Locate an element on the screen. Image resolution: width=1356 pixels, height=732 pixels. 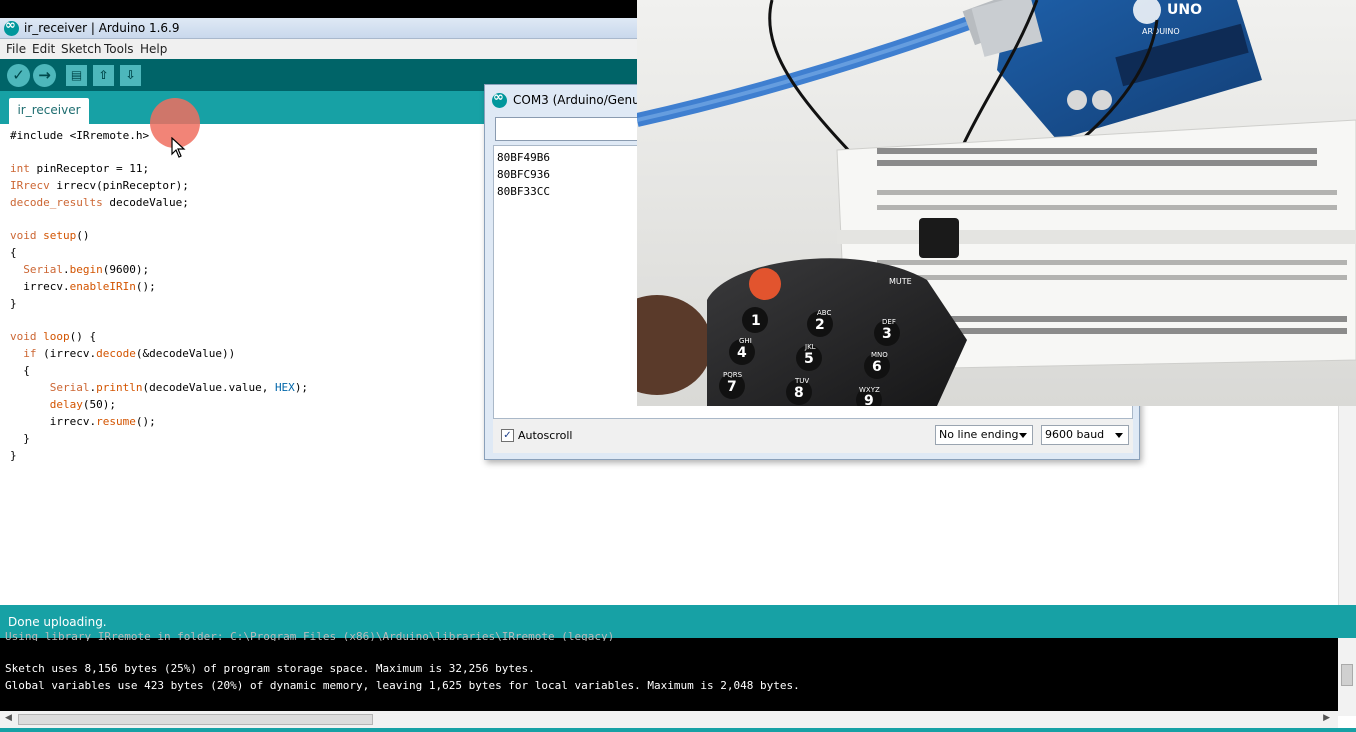
line-ending-value: No line ending is located at coordinates (979, 434).